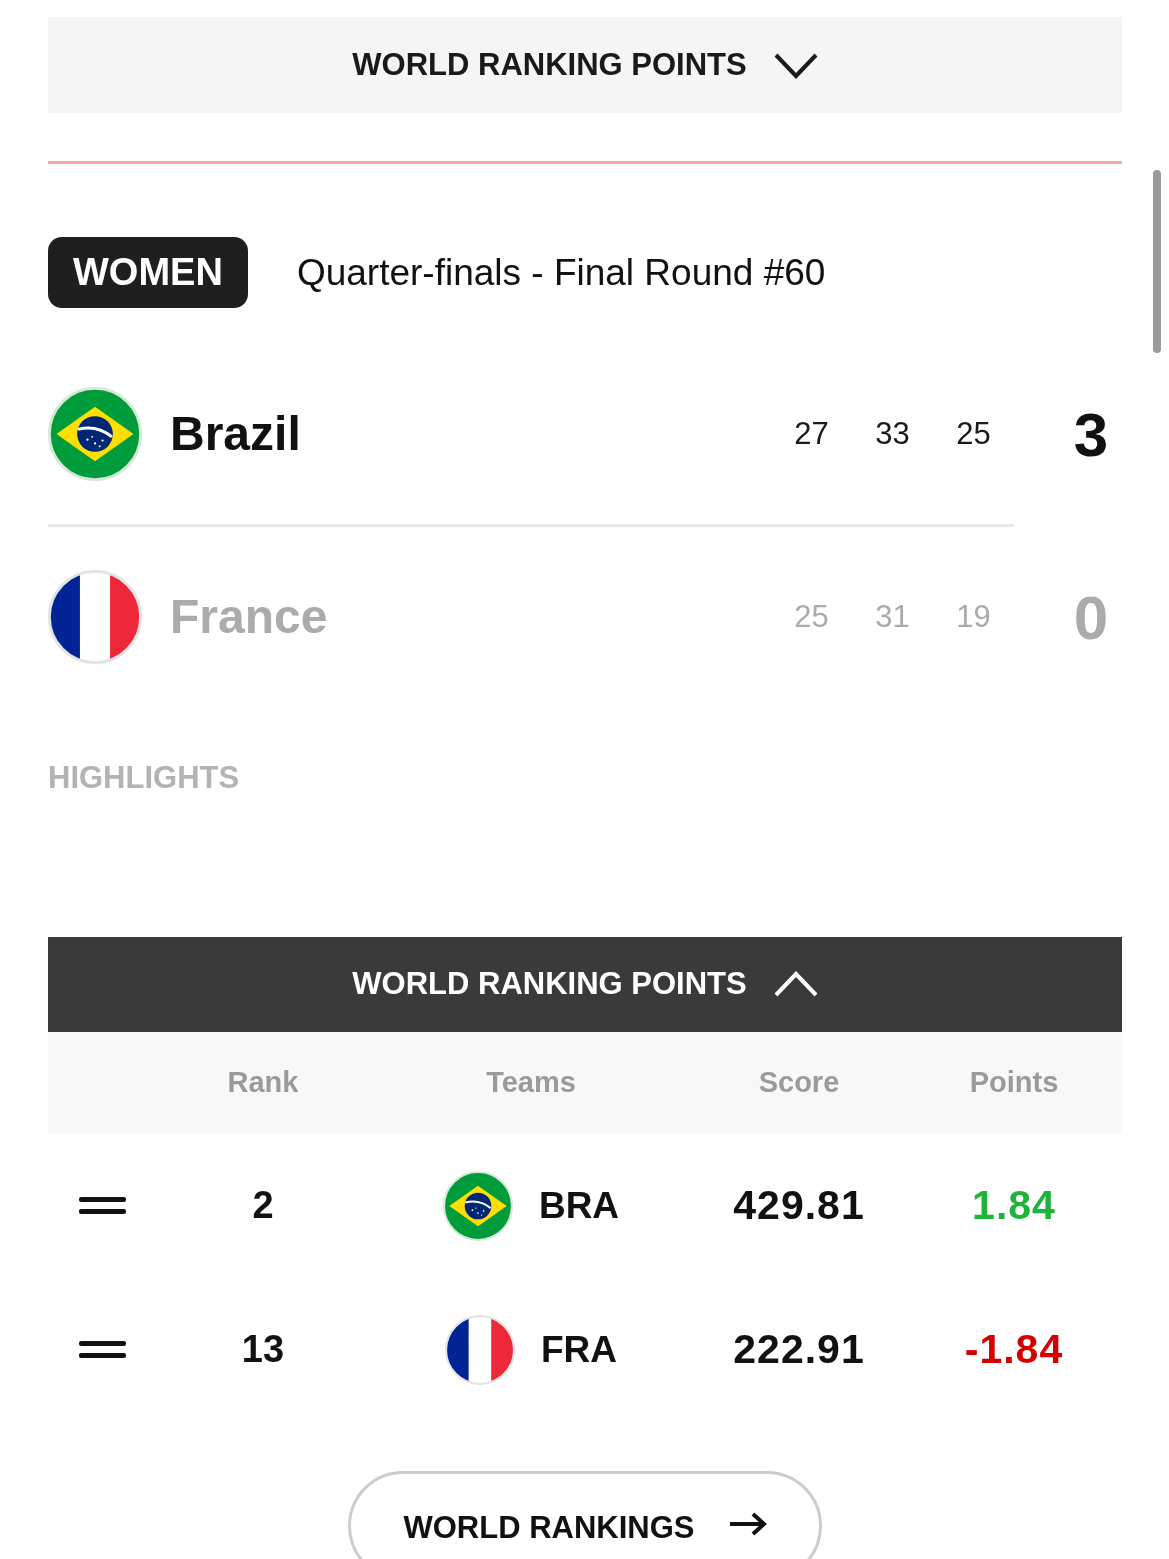 The image size is (1169, 1559). I want to click on chevron-down-icon, so click(795, 65).